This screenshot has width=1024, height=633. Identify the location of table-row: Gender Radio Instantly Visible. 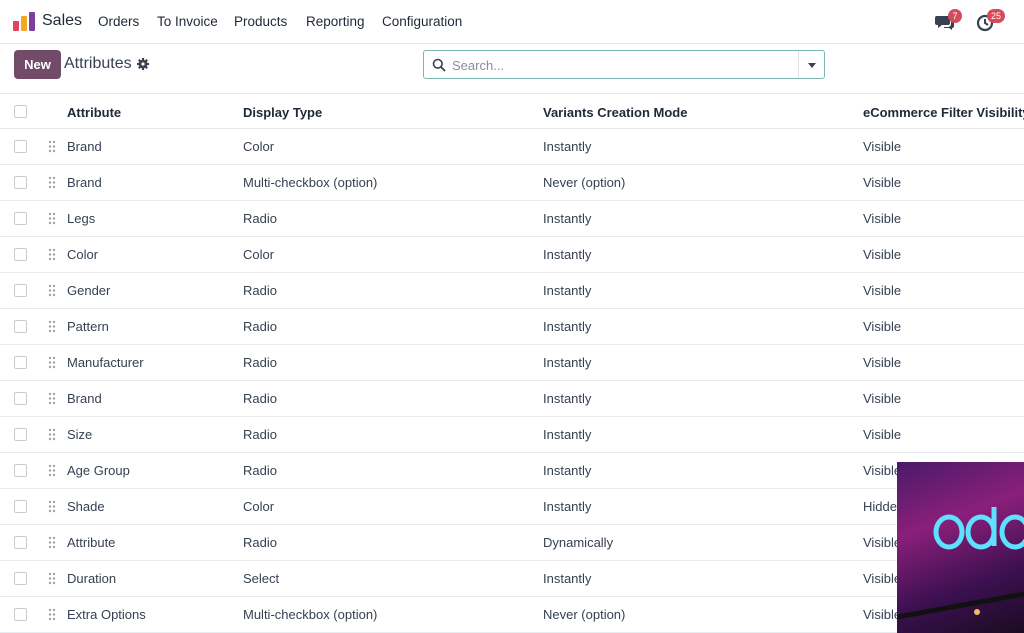
(512, 291).